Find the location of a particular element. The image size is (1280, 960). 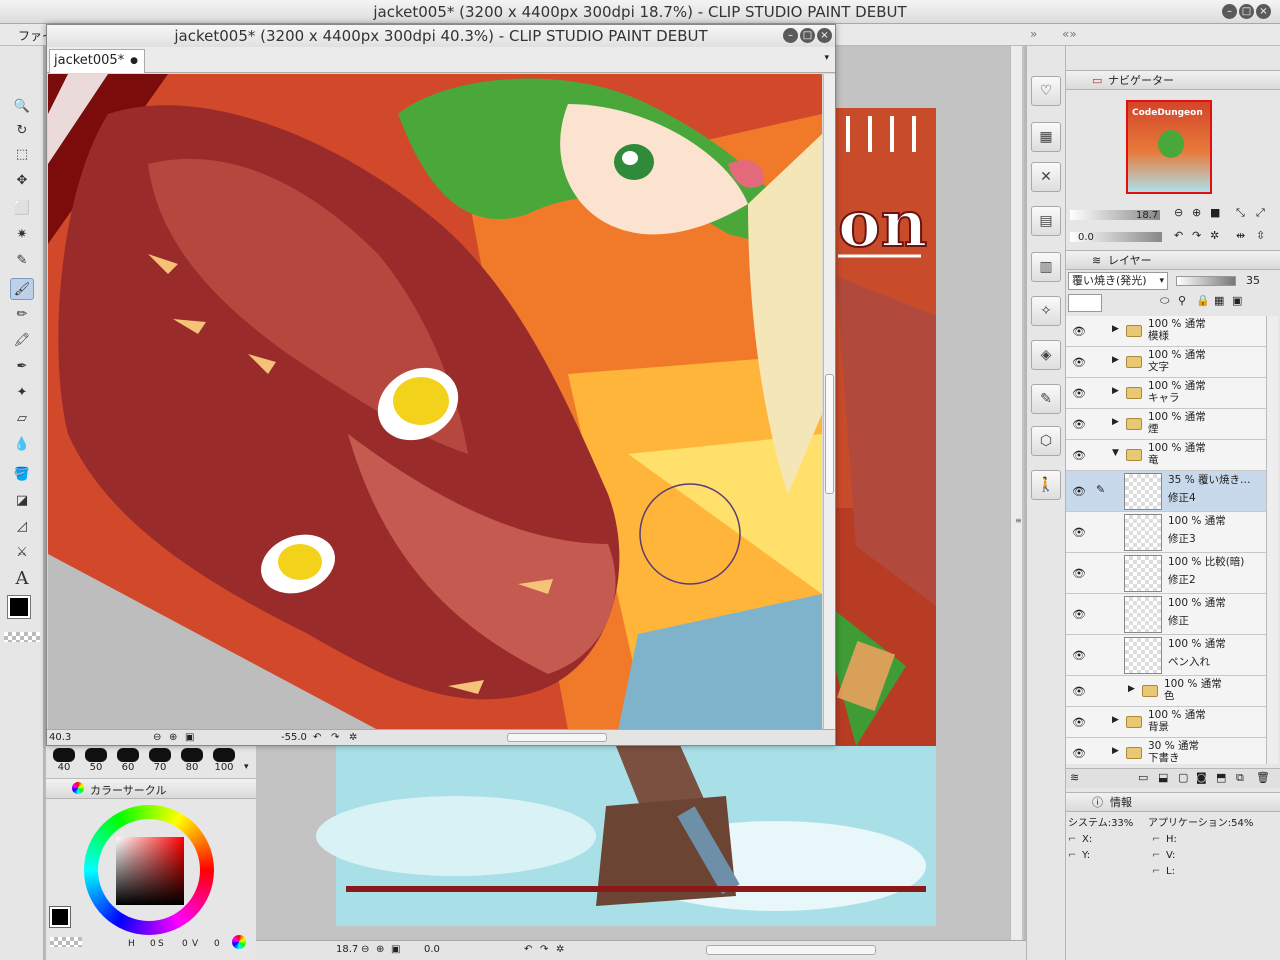

reference-layer-icon: ⚲ is located at coordinates (1182, 300).